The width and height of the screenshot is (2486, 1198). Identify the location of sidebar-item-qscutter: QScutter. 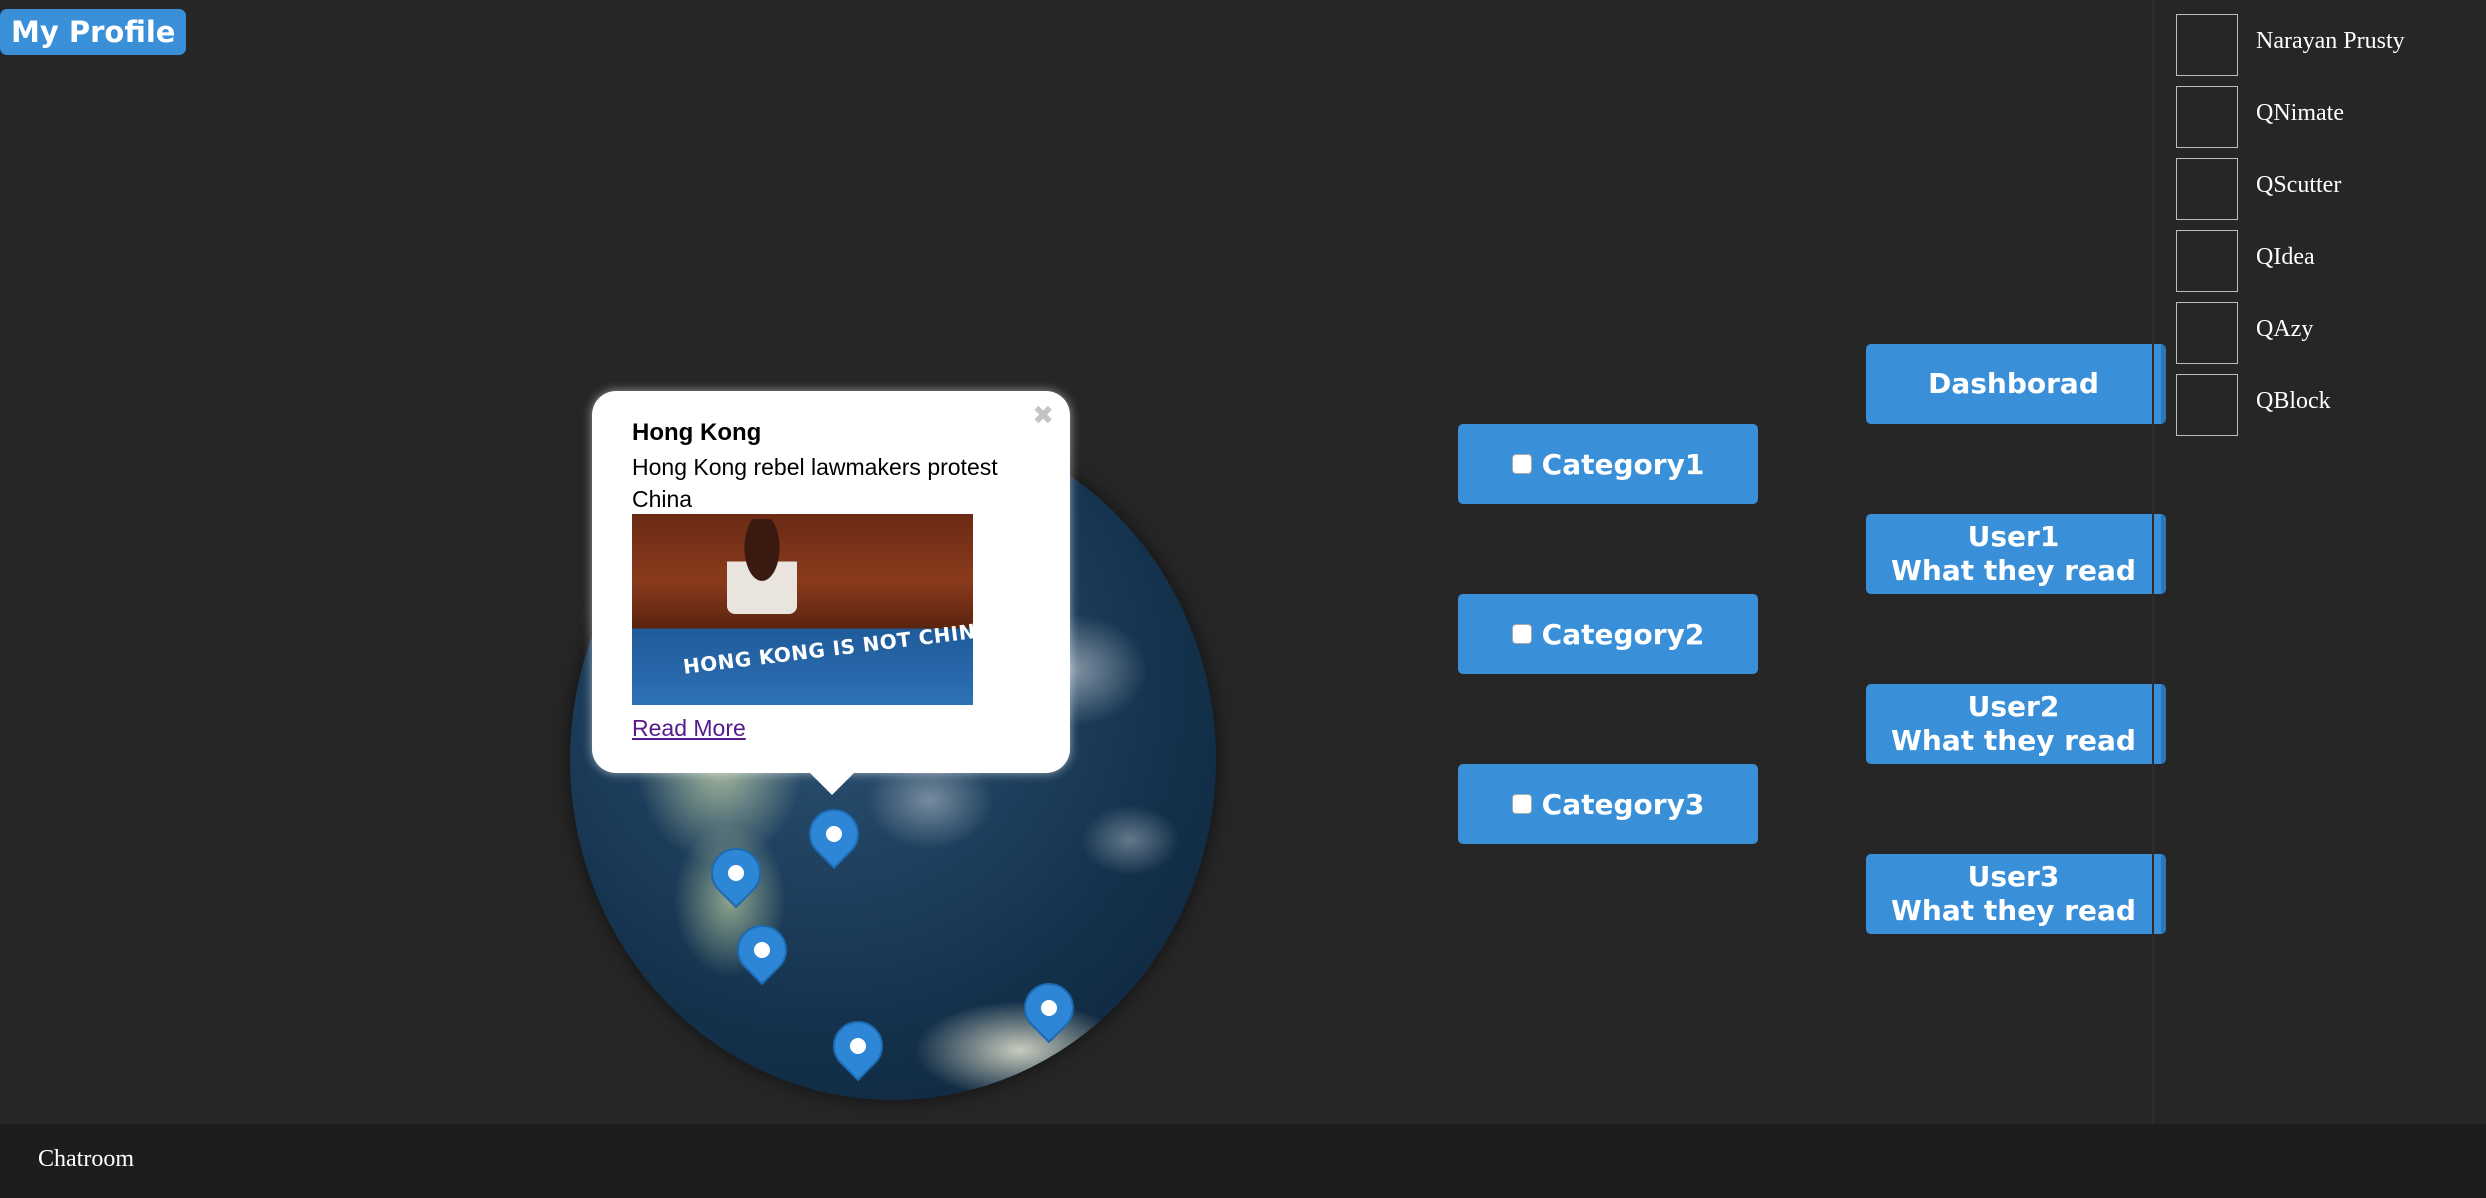
(2331, 189).